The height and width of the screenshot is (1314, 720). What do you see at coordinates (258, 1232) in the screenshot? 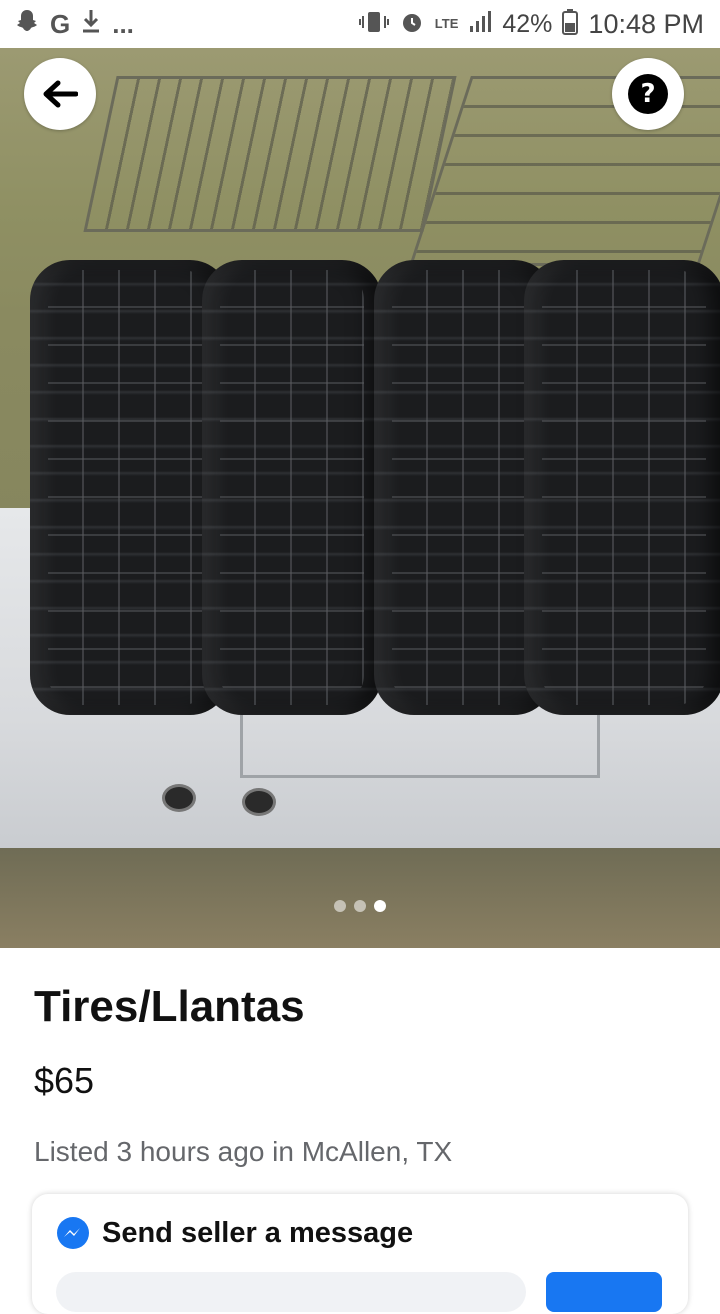
I see `send-message-title: Send seller a message` at bounding box center [258, 1232].